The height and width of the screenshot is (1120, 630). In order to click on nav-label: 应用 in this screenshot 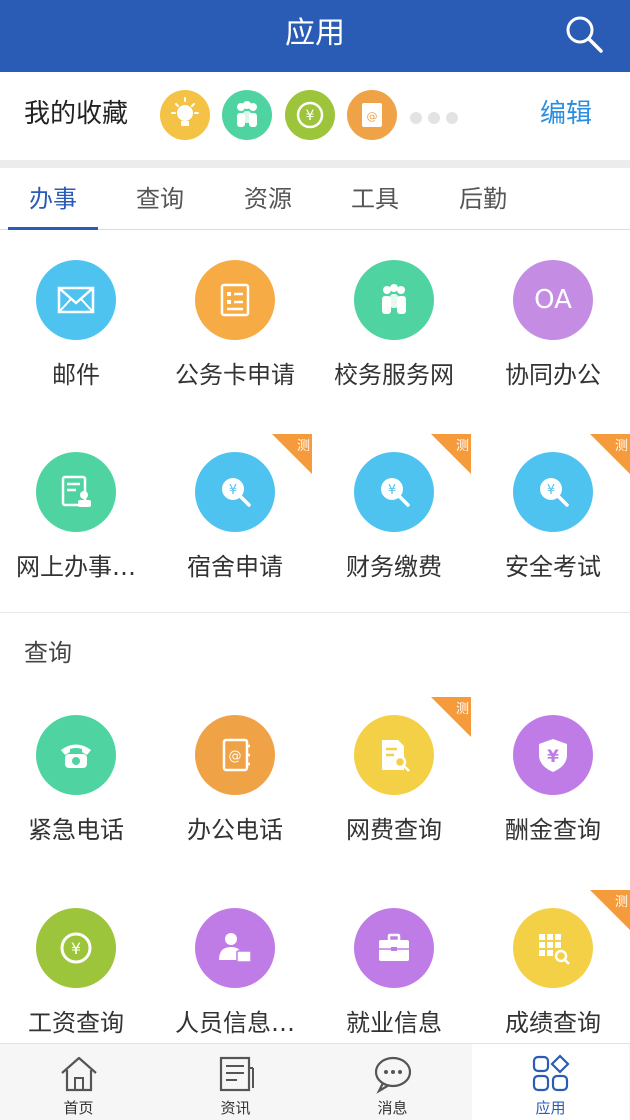, I will do `click(550, 1108)`.